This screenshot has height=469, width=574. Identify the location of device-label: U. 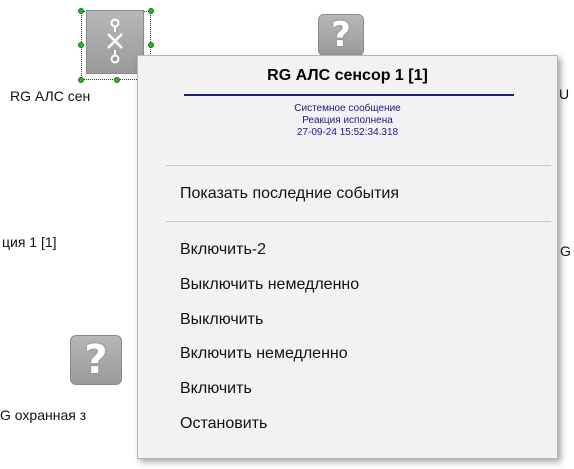
(564, 94).